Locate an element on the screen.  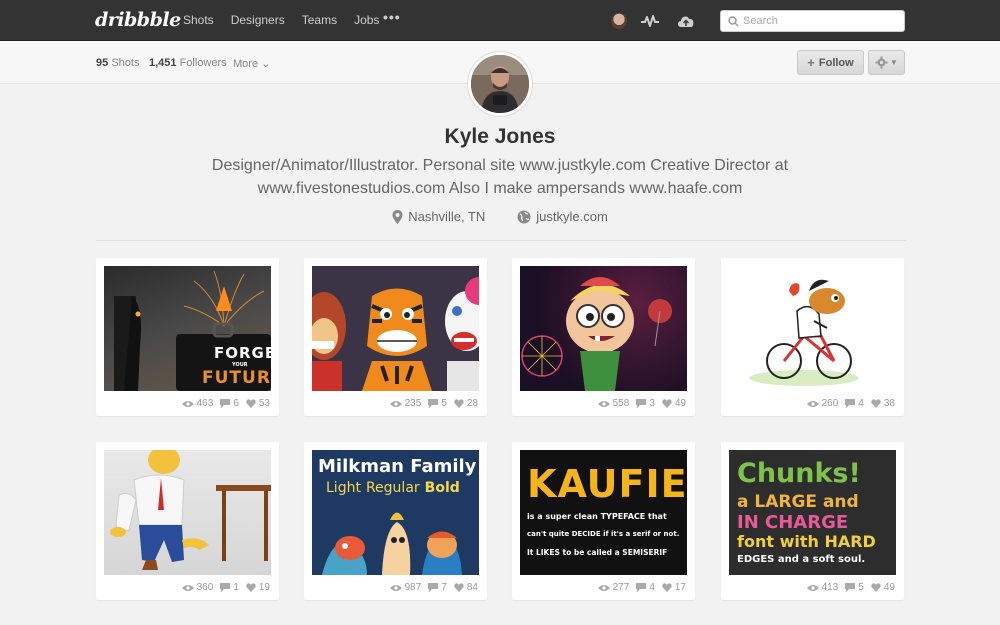
website-link: justkyle.com is located at coordinates (562, 216).